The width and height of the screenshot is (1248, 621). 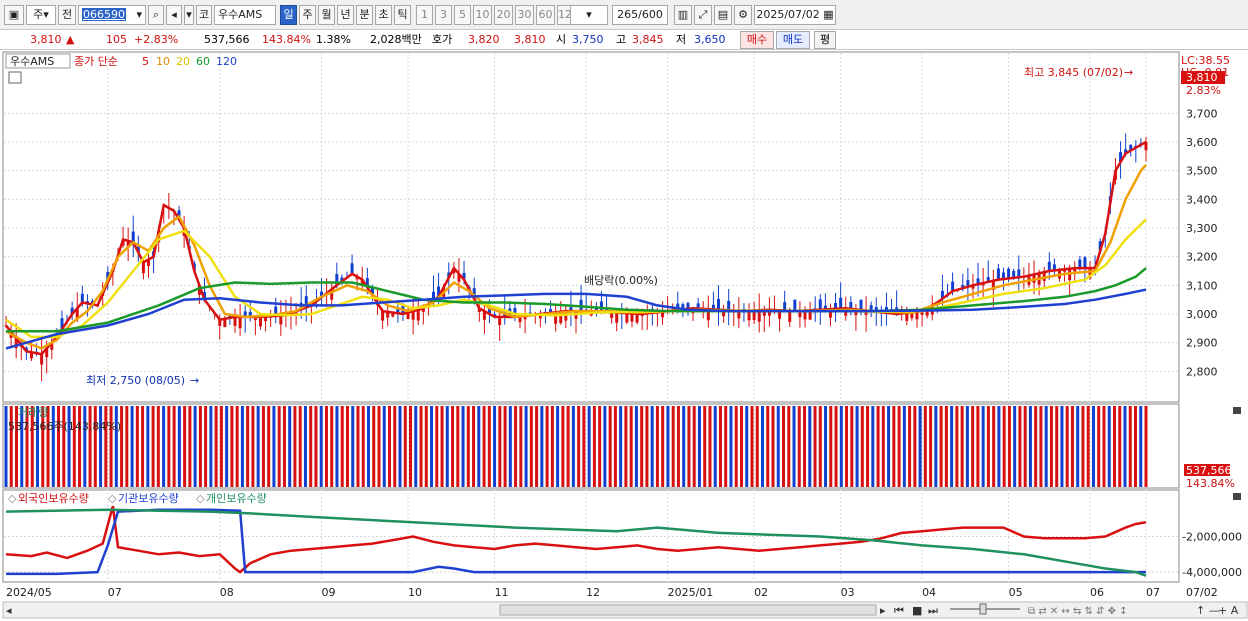 I want to click on eval-button: 평, so click(x=825, y=40).